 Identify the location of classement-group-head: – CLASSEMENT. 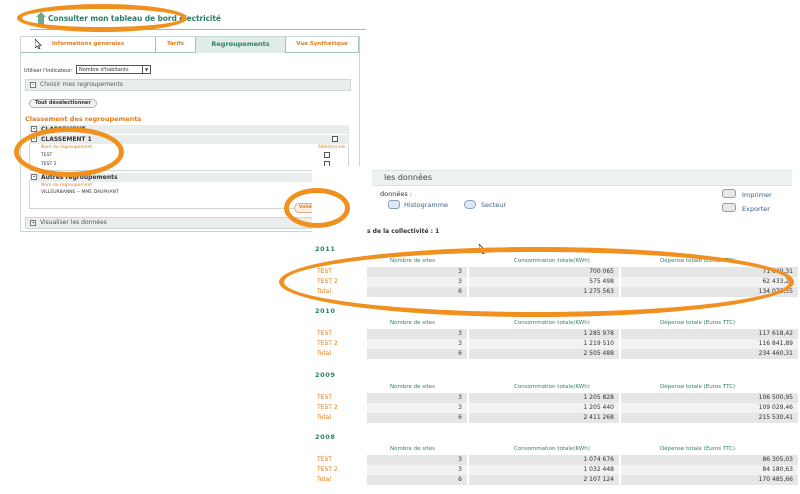
(189, 129).